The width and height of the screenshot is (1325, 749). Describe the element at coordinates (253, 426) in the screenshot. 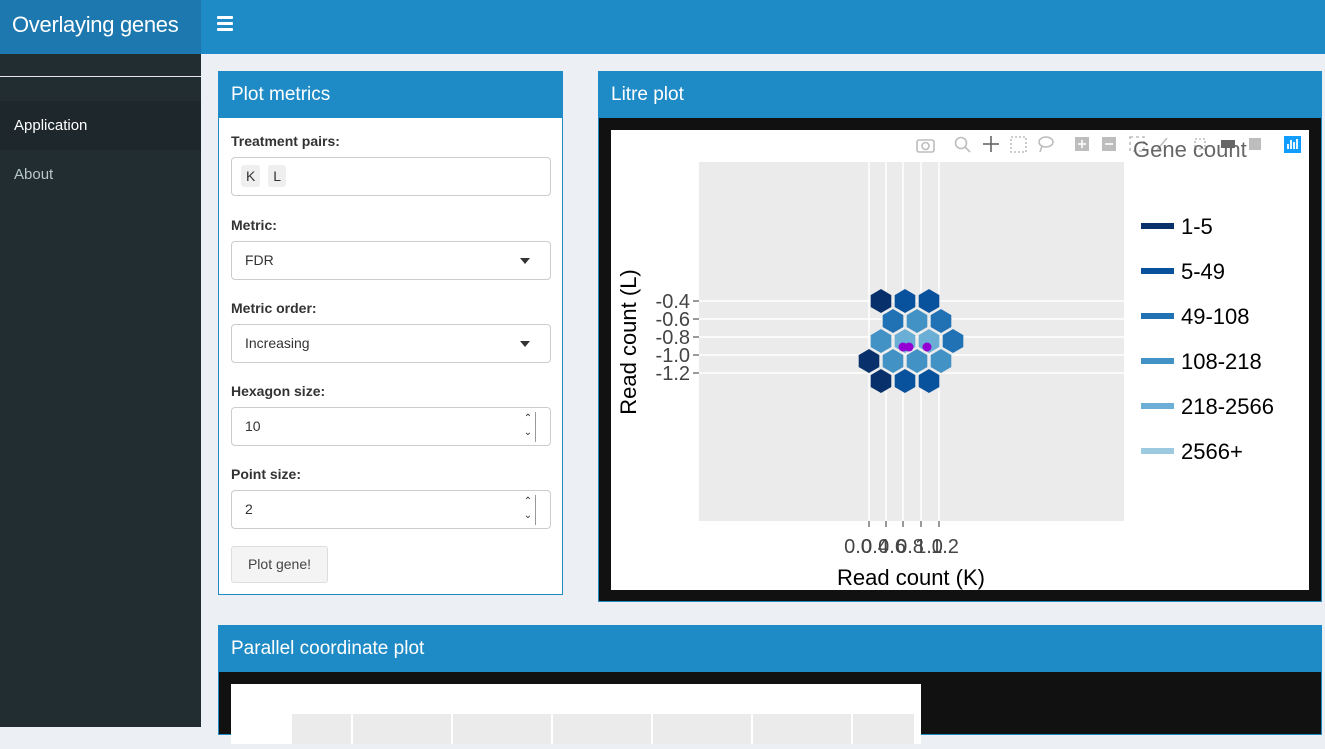

I see `hexagon-size-value: 10` at that location.